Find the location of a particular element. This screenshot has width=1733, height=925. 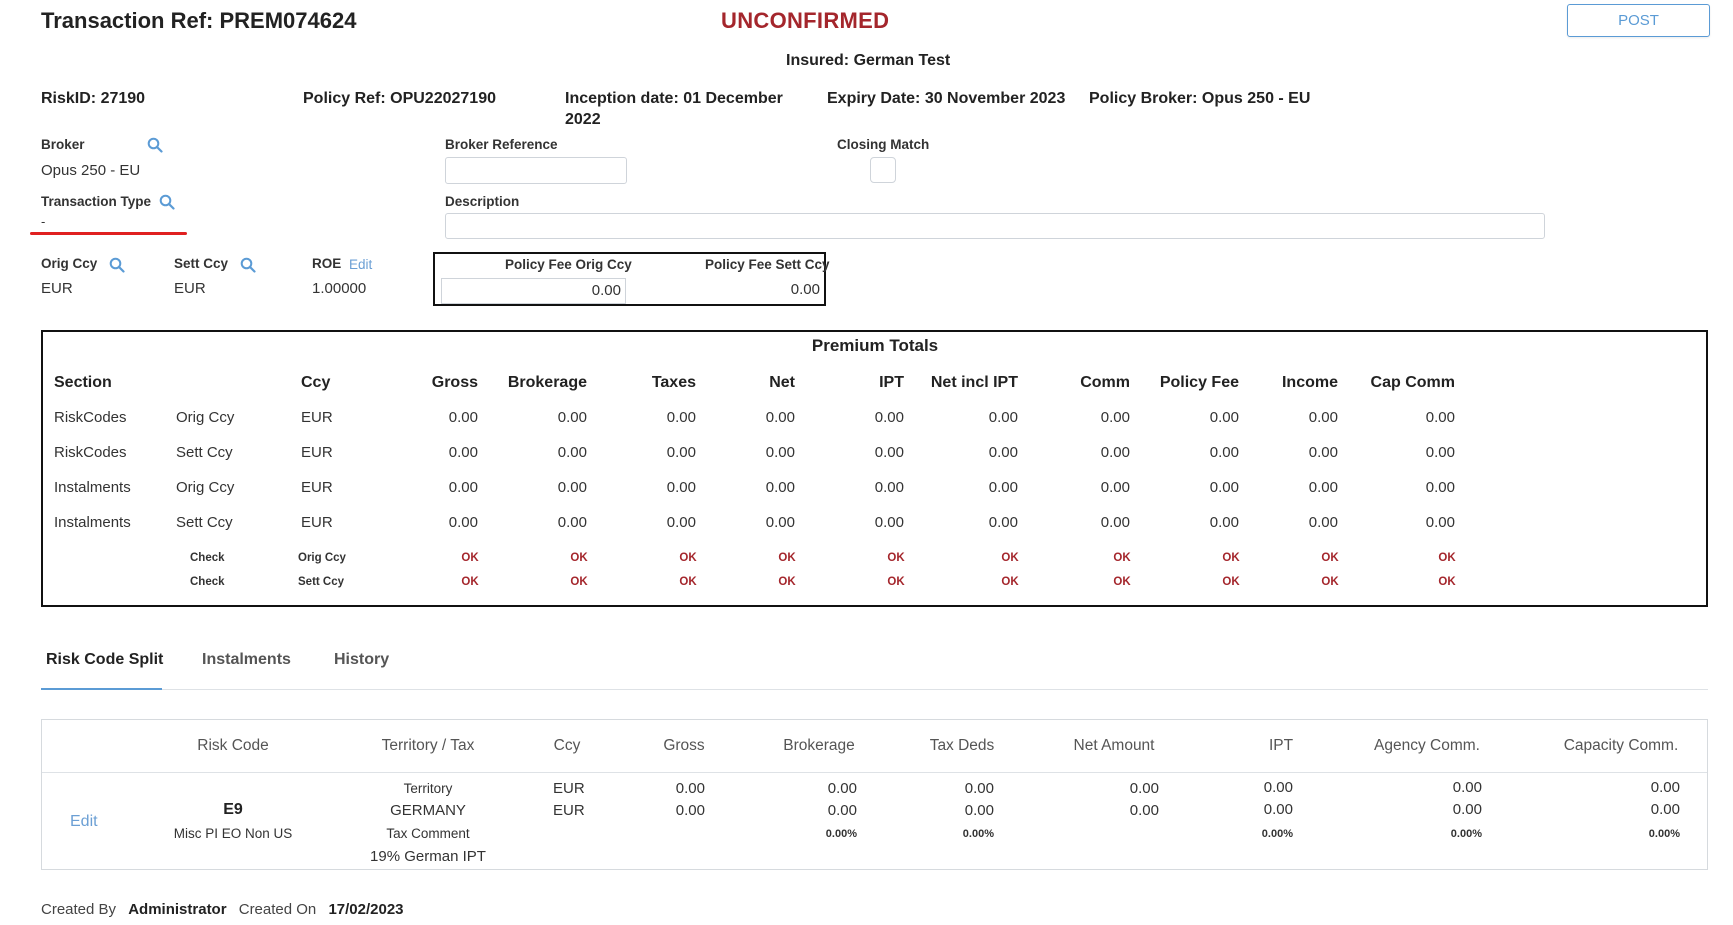

description-input is located at coordinates (995, 226).